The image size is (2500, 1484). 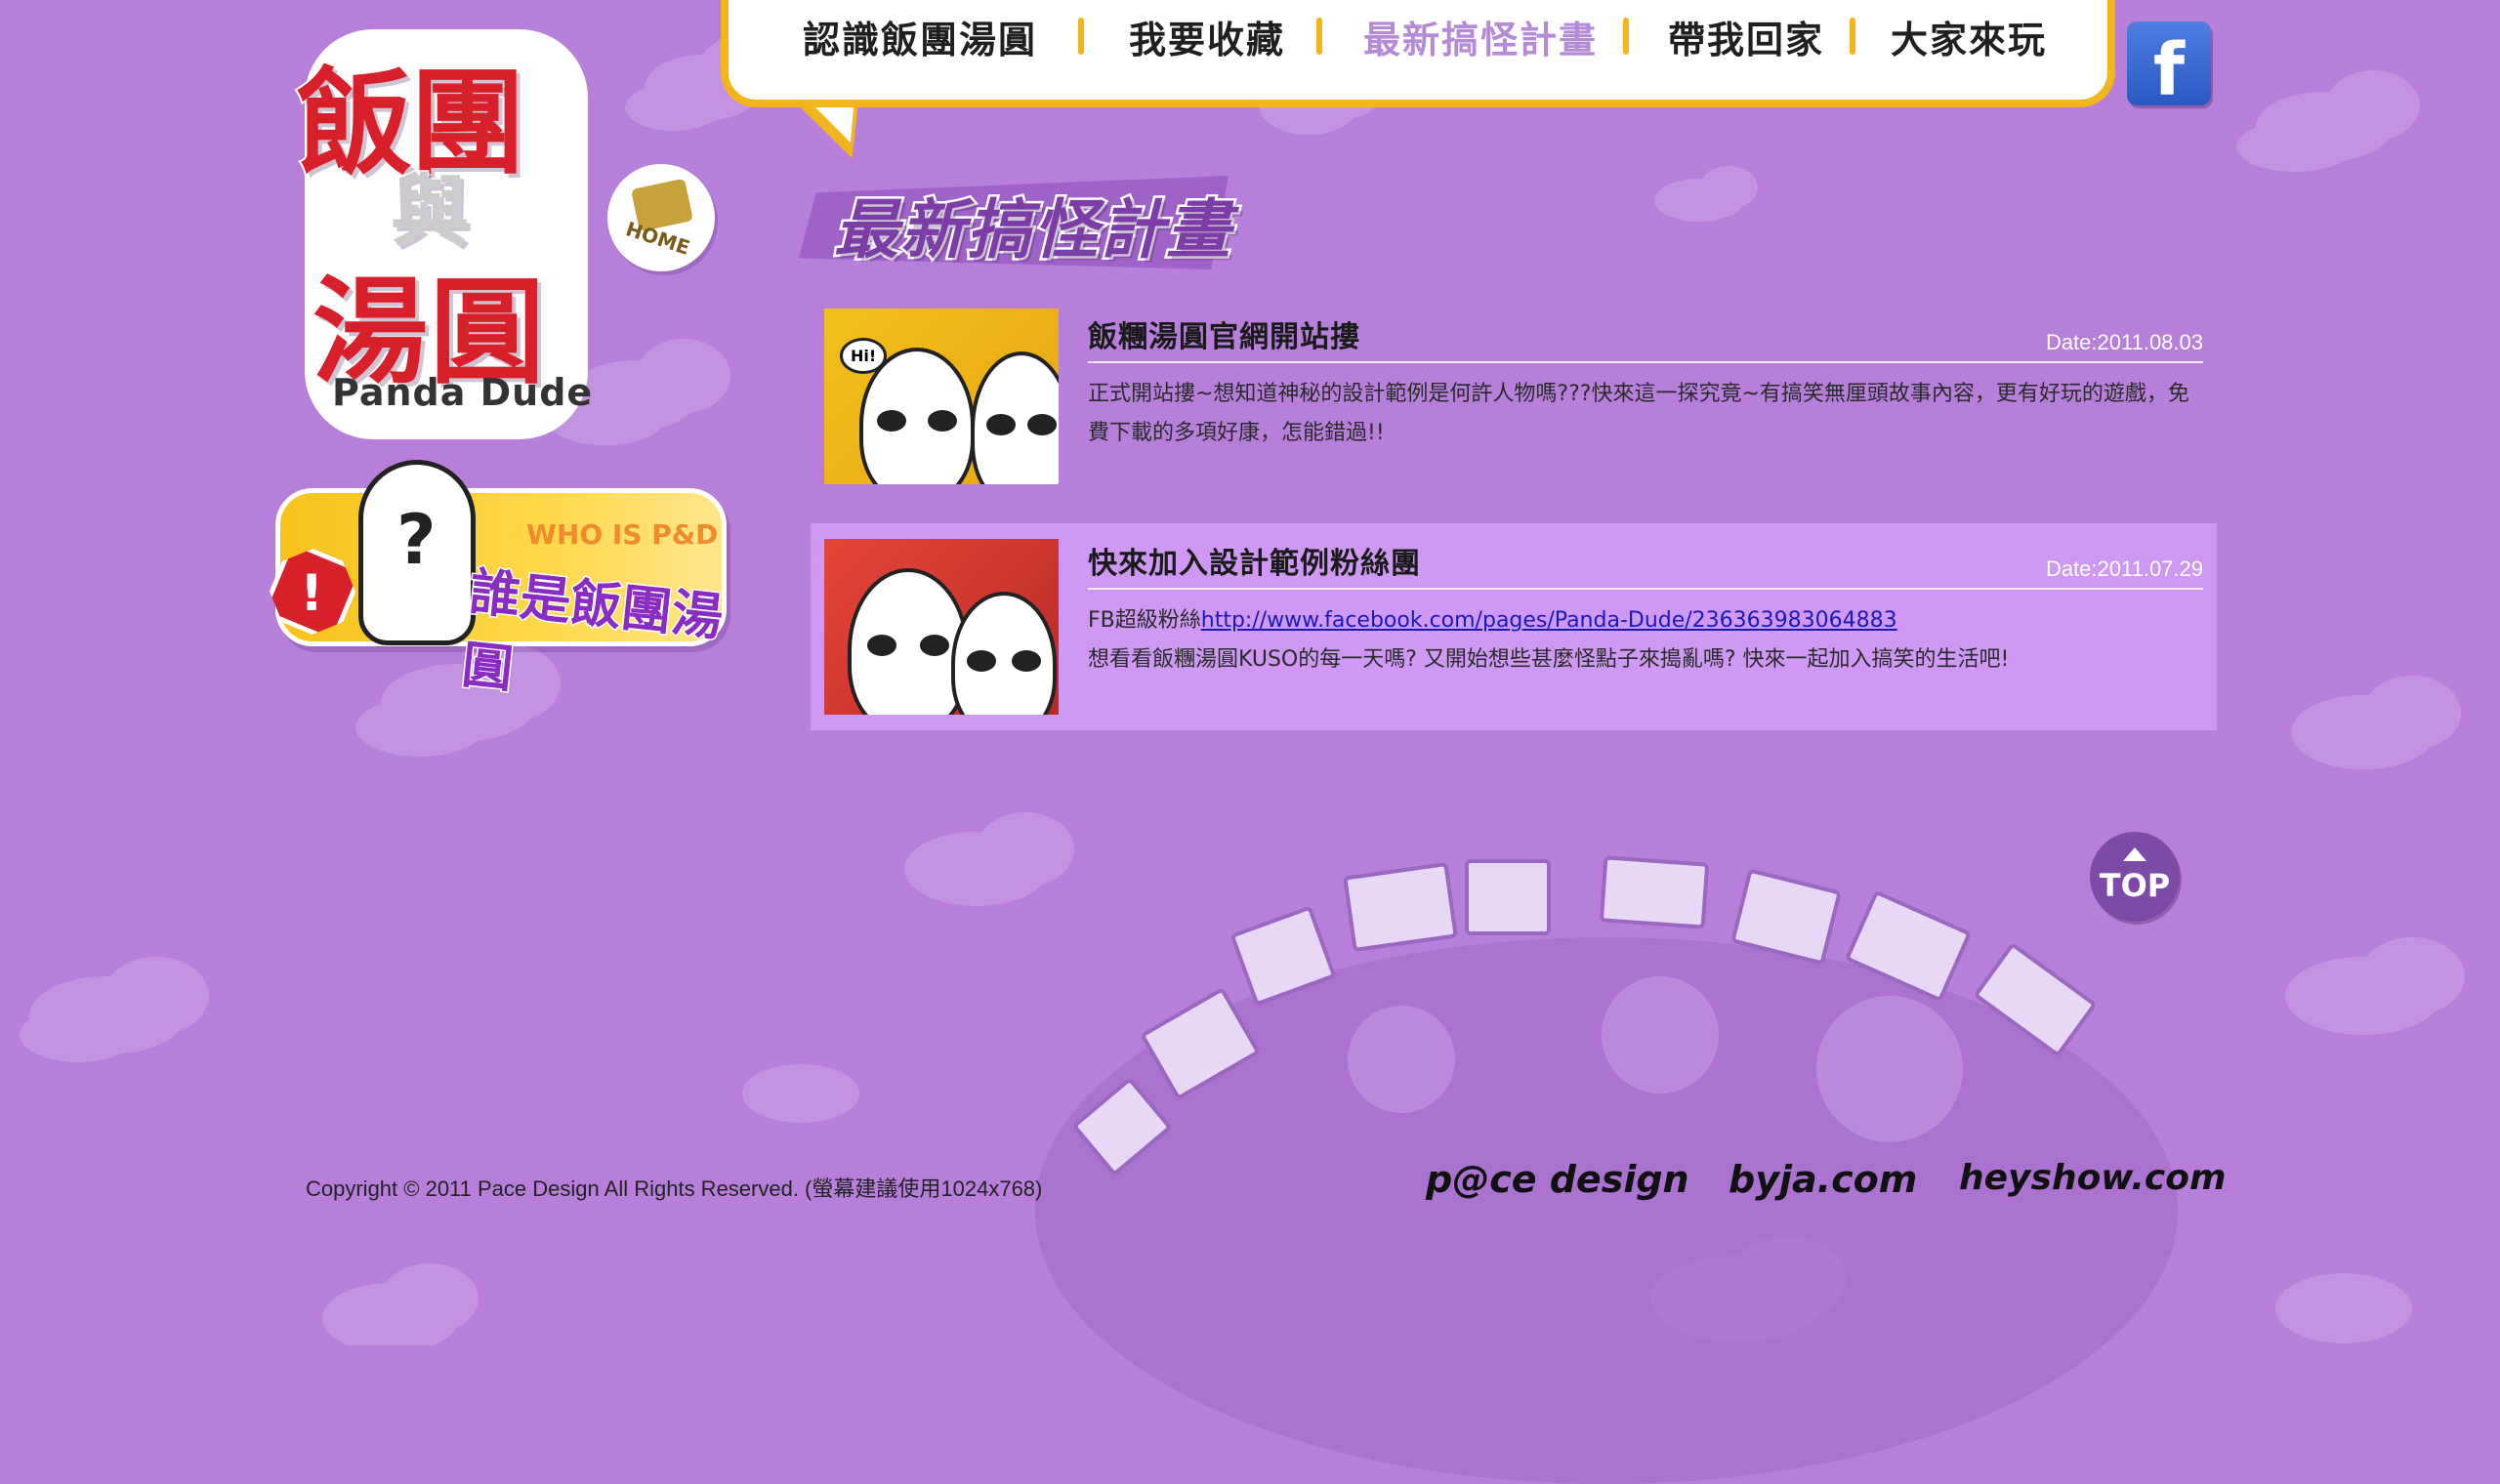 I want to click on news-thumbnail, so click(x=941, y=627).